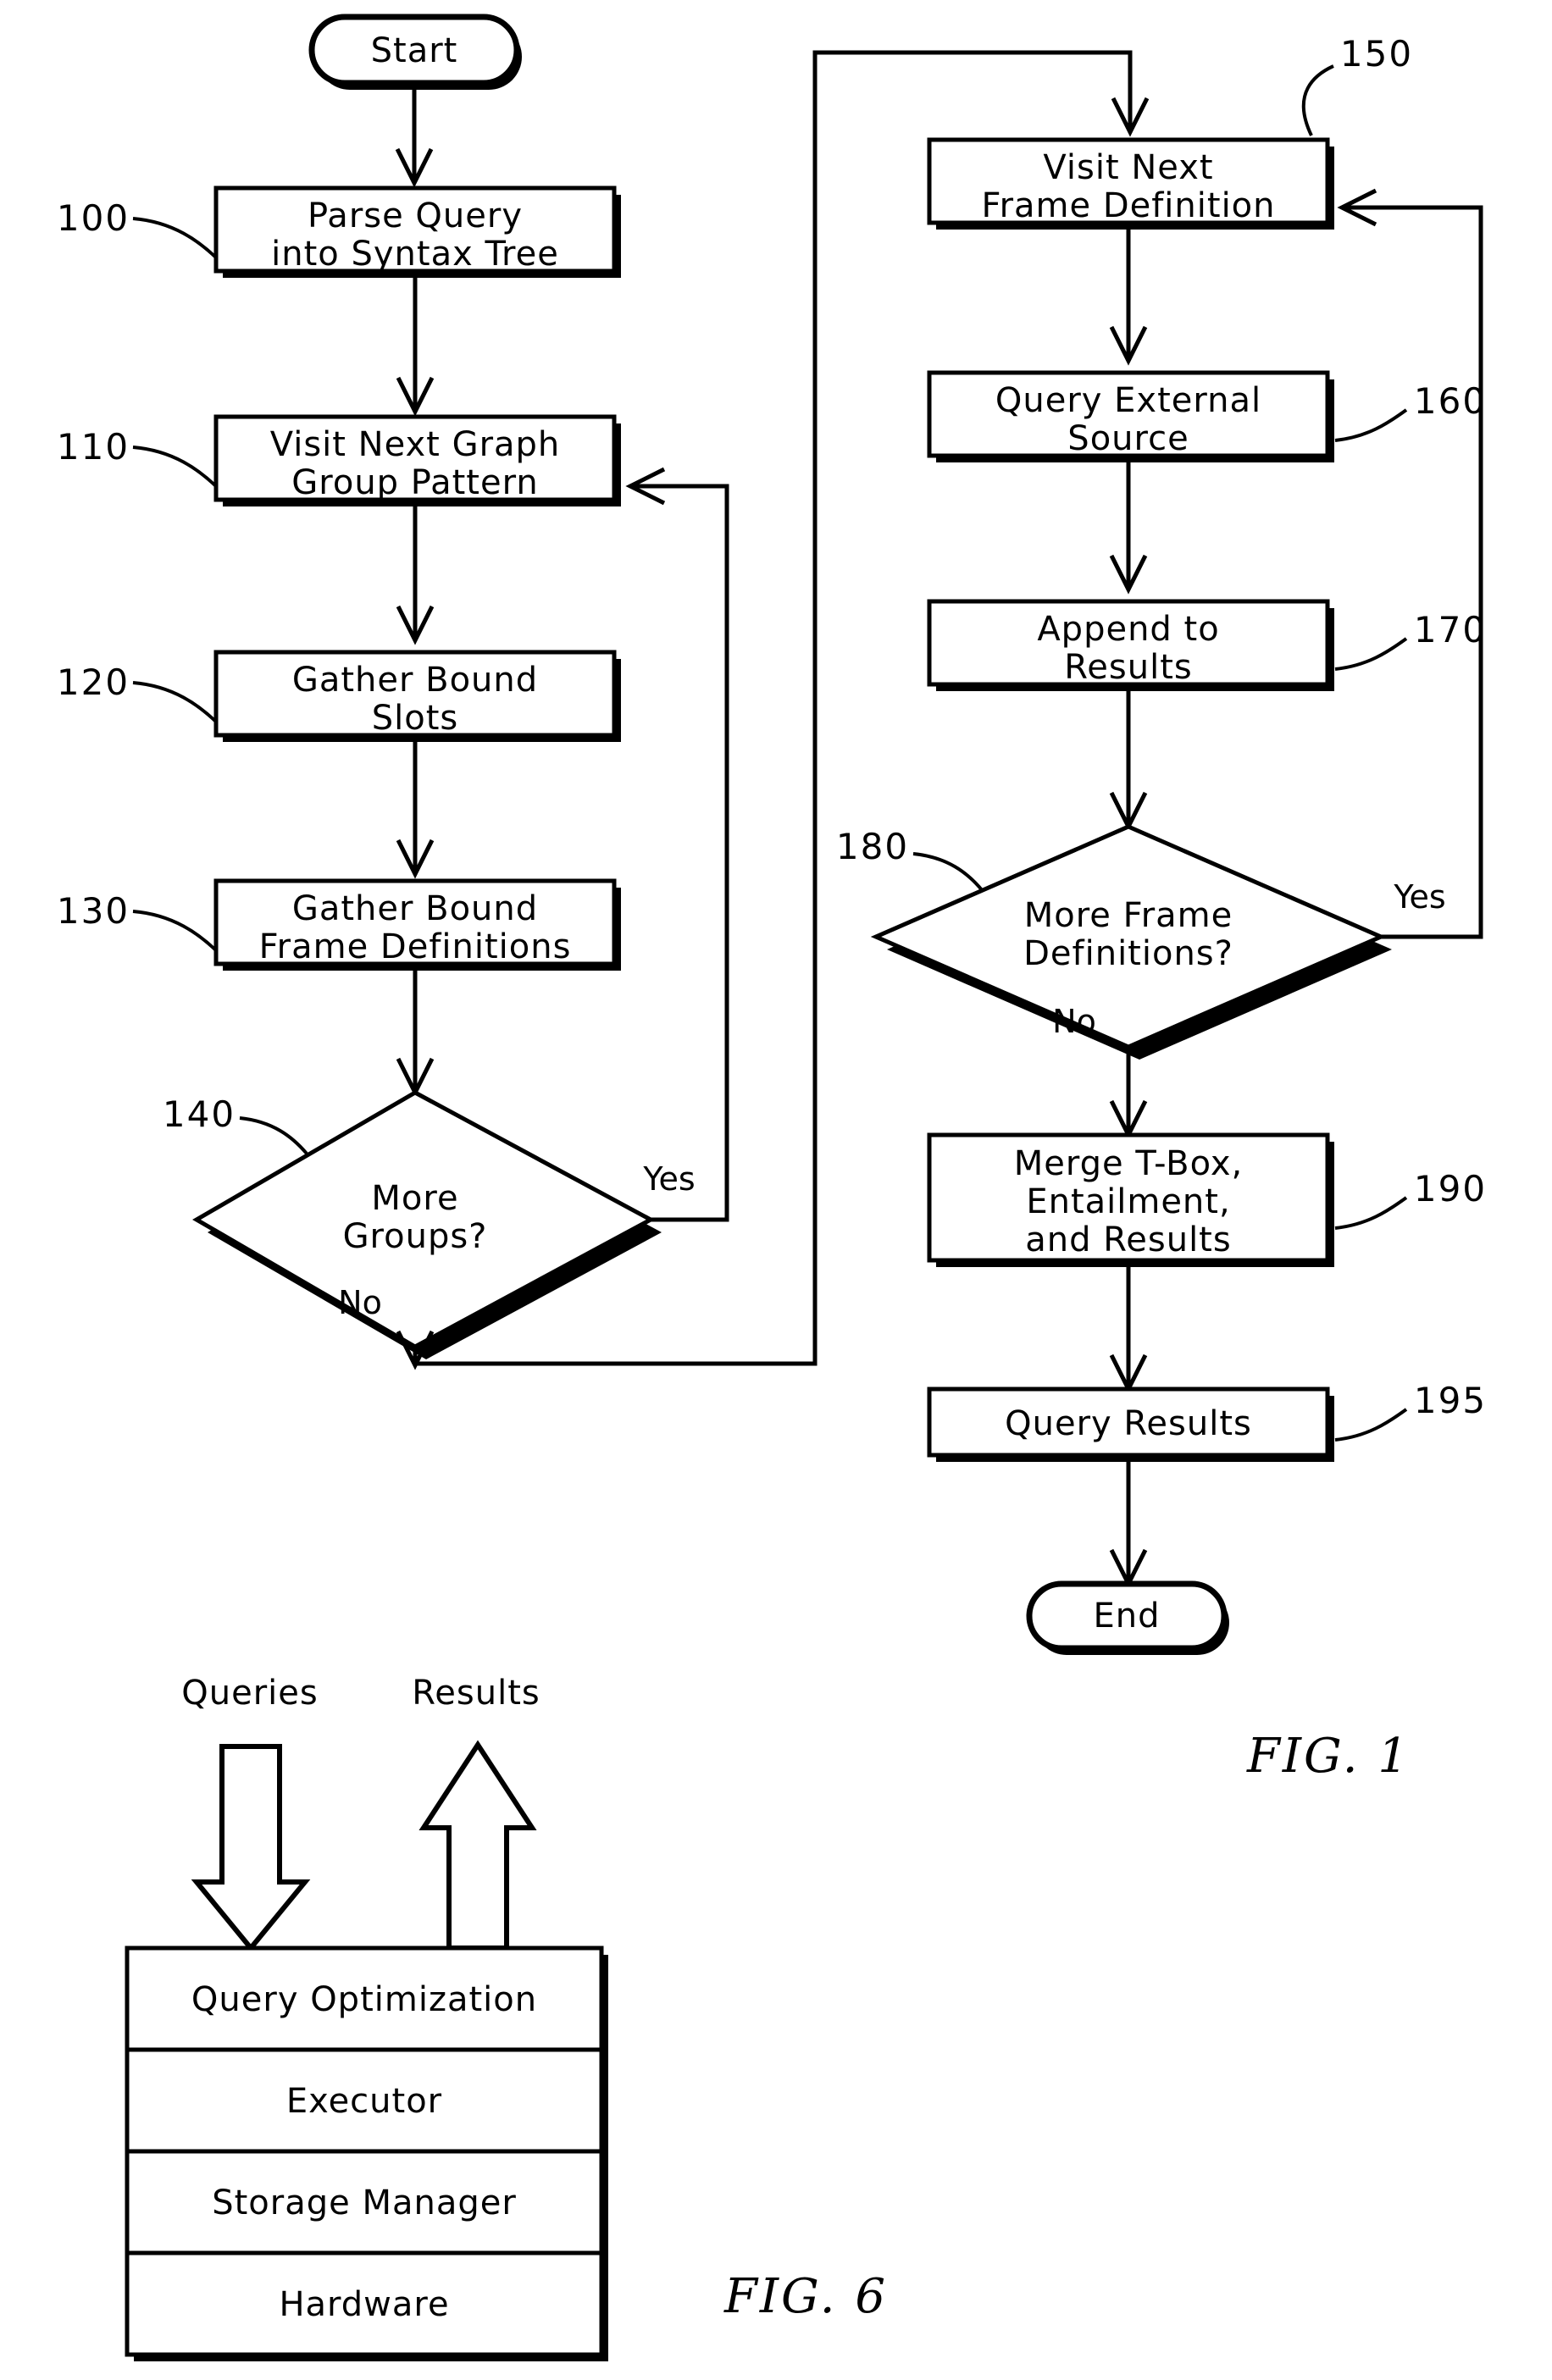 The height and width of the screenshot is (2380, 1552). What do you see at coordinates (1410, 640) in the screenshot?
I see `reference-leader-170: 170` at bounding box center [1410, 640].